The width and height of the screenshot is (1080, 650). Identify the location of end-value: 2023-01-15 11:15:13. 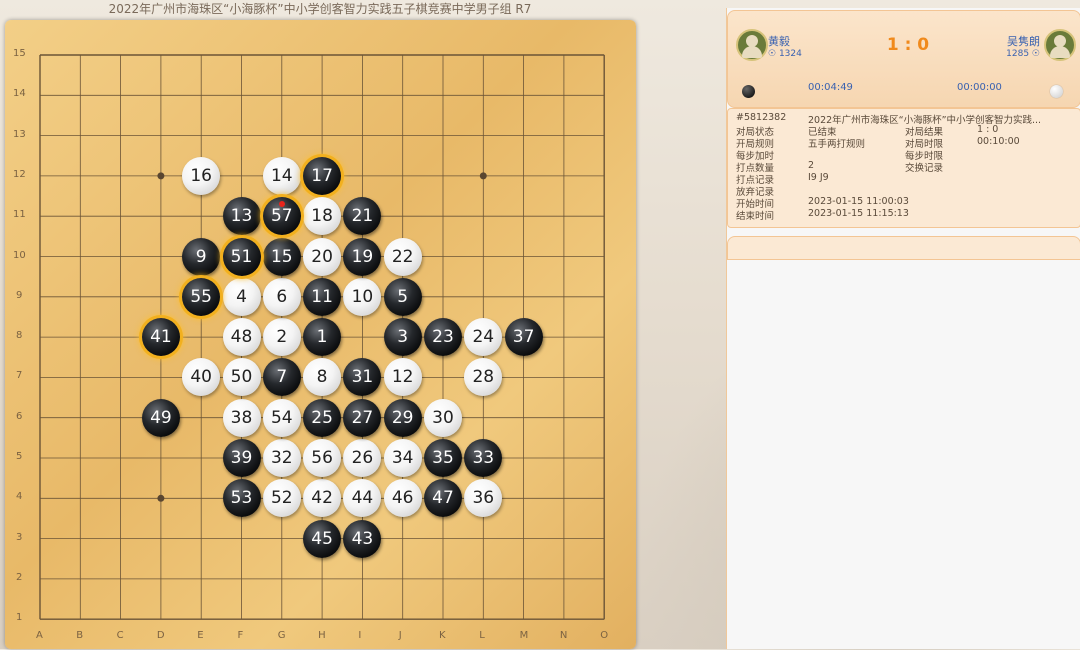
(858, 213).